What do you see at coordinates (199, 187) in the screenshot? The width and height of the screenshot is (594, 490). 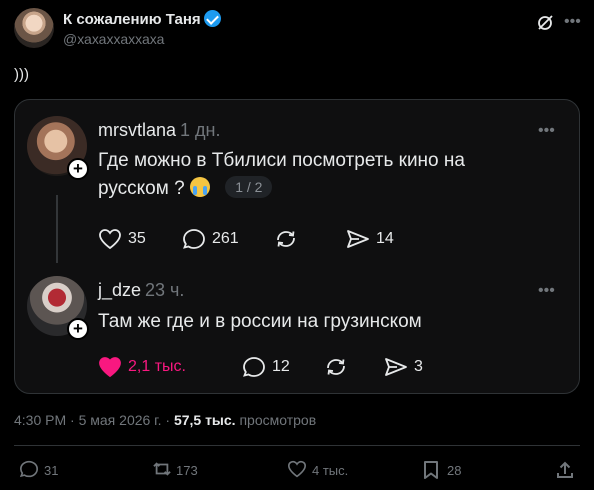 I see `crying-emoji-icon` at bounding box center [199, 187].